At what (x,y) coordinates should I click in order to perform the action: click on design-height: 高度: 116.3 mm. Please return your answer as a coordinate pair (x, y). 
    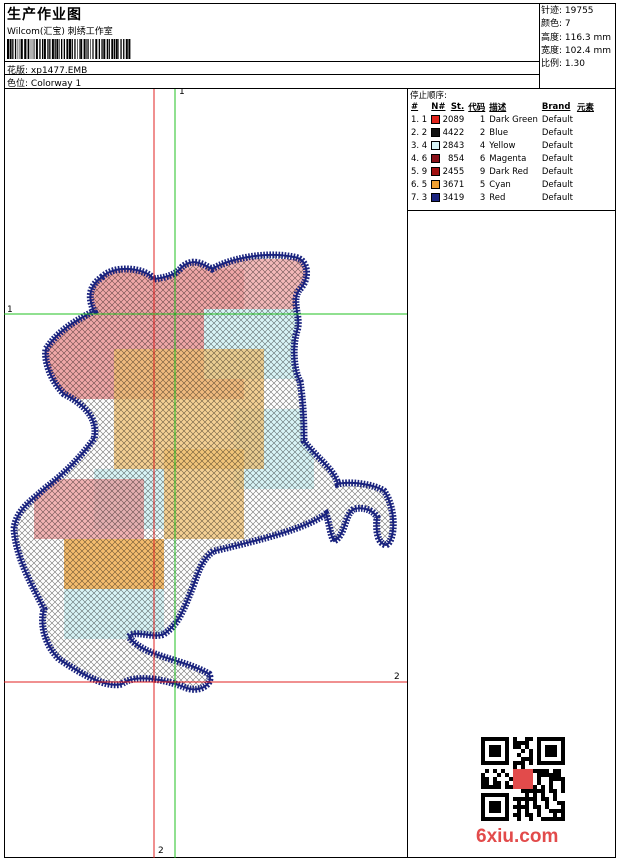
    Looking at the image, I should click on (576, 37).